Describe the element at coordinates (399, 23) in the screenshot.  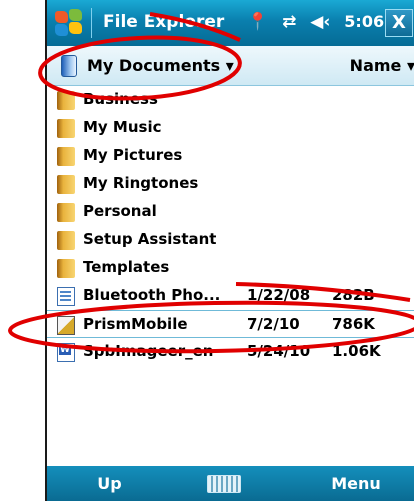
I see `close-button: X` at that location.